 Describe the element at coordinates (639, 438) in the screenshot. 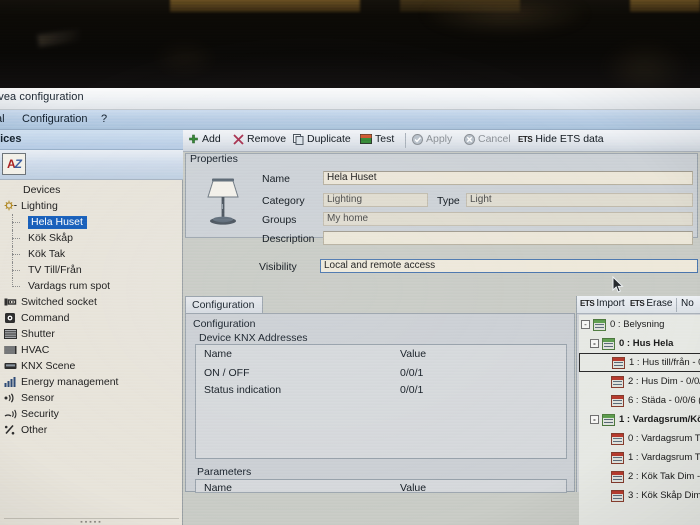

I see `ets-tree-row: 0 : Vardagsrum Till/F` at that location.